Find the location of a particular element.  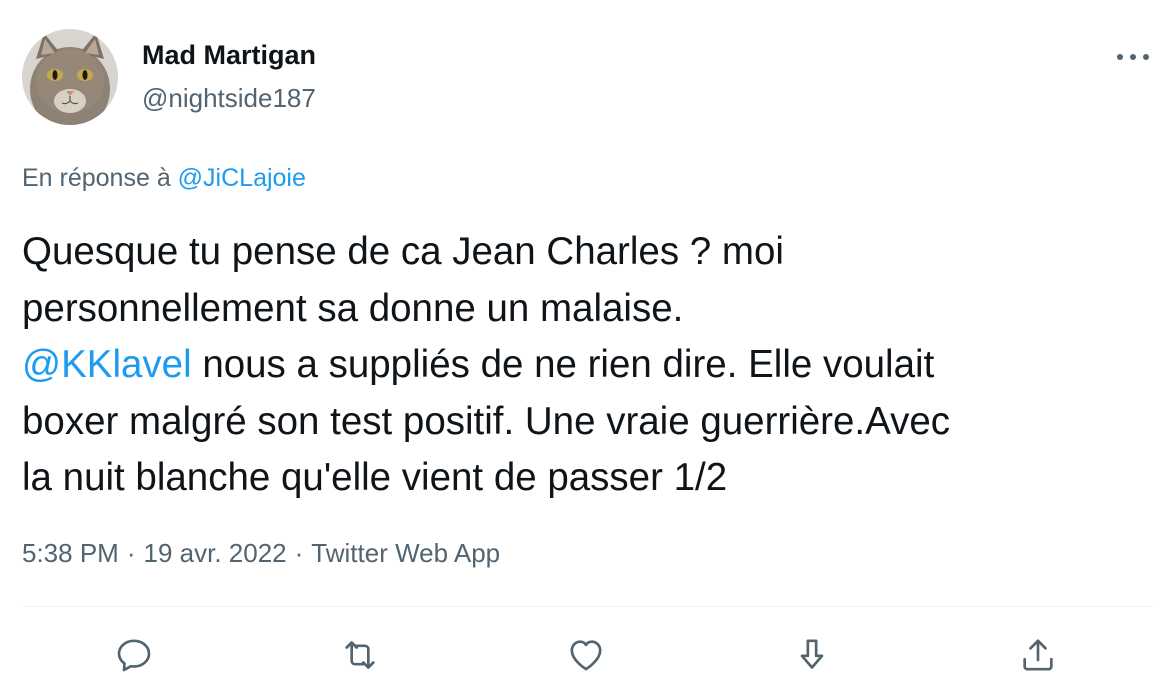

more-options-button is located at coordinates (1133, 57).